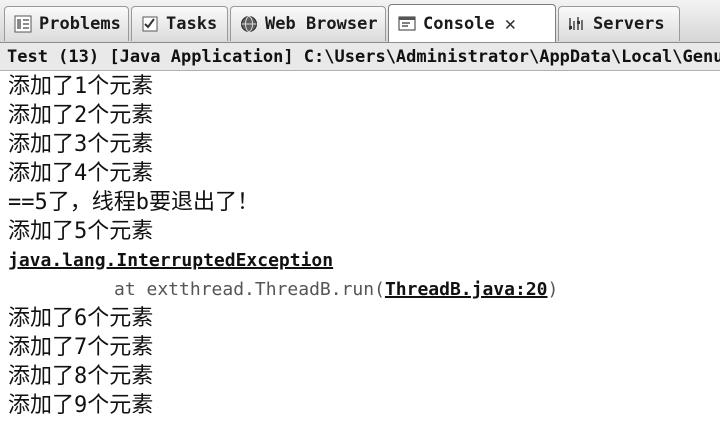 The width and height of the screenshot is (720, 439). What do you see at coordinates (553, 289) in the screenshot?
I see `stack-end-text: )` at bounding box center [553, 289].